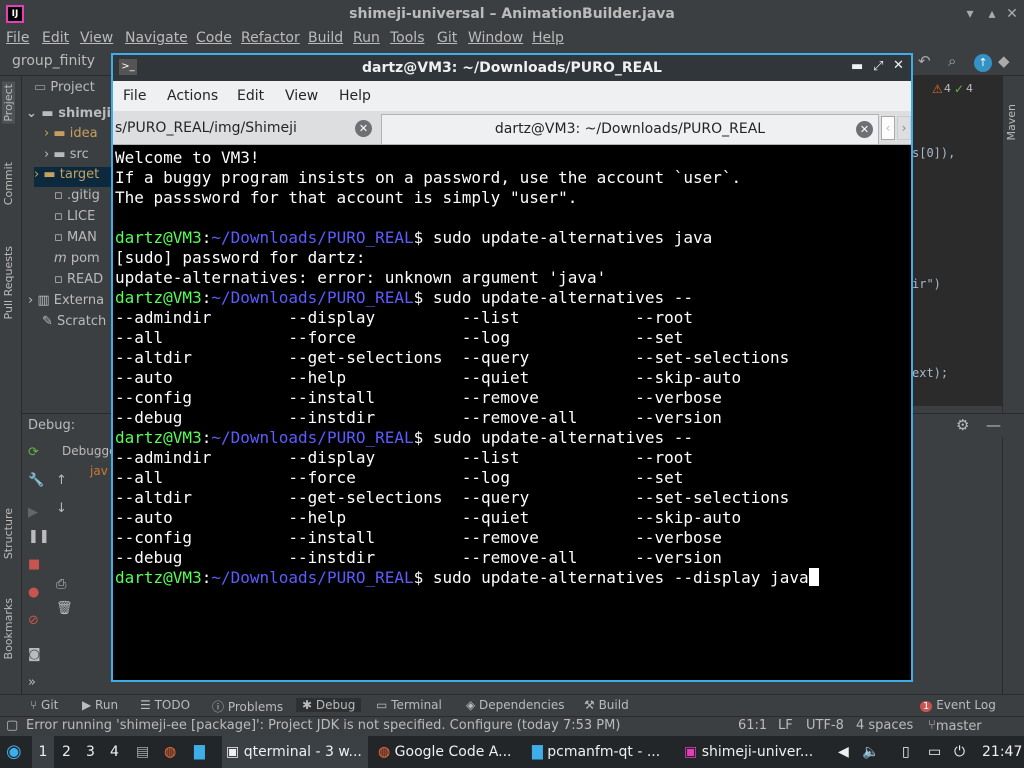  What do you see at coordinates (71, 136) in the screenshot?
I see `tree-item: › ▬ idea` at bounding box center [71, 136].